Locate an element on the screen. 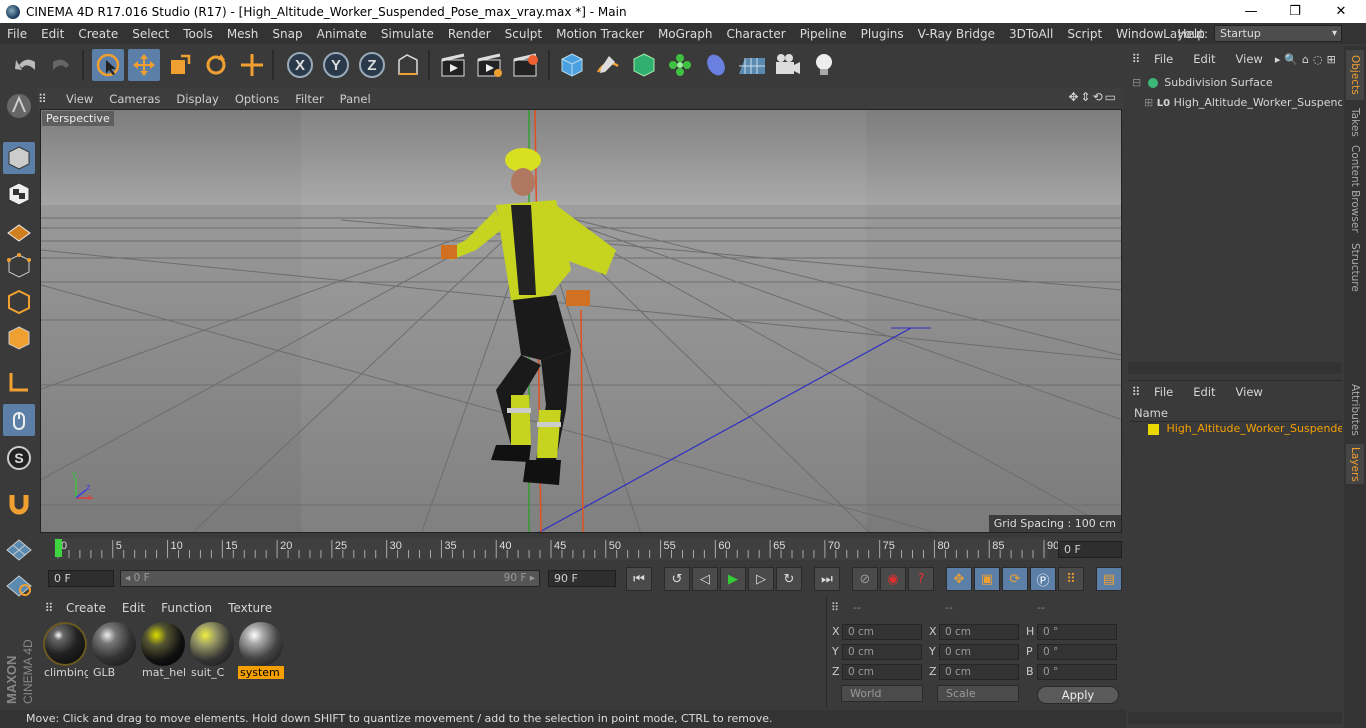 The image size is (1366, 728). coordinate-space-dropdown: World is located at coordinates (882, 693).